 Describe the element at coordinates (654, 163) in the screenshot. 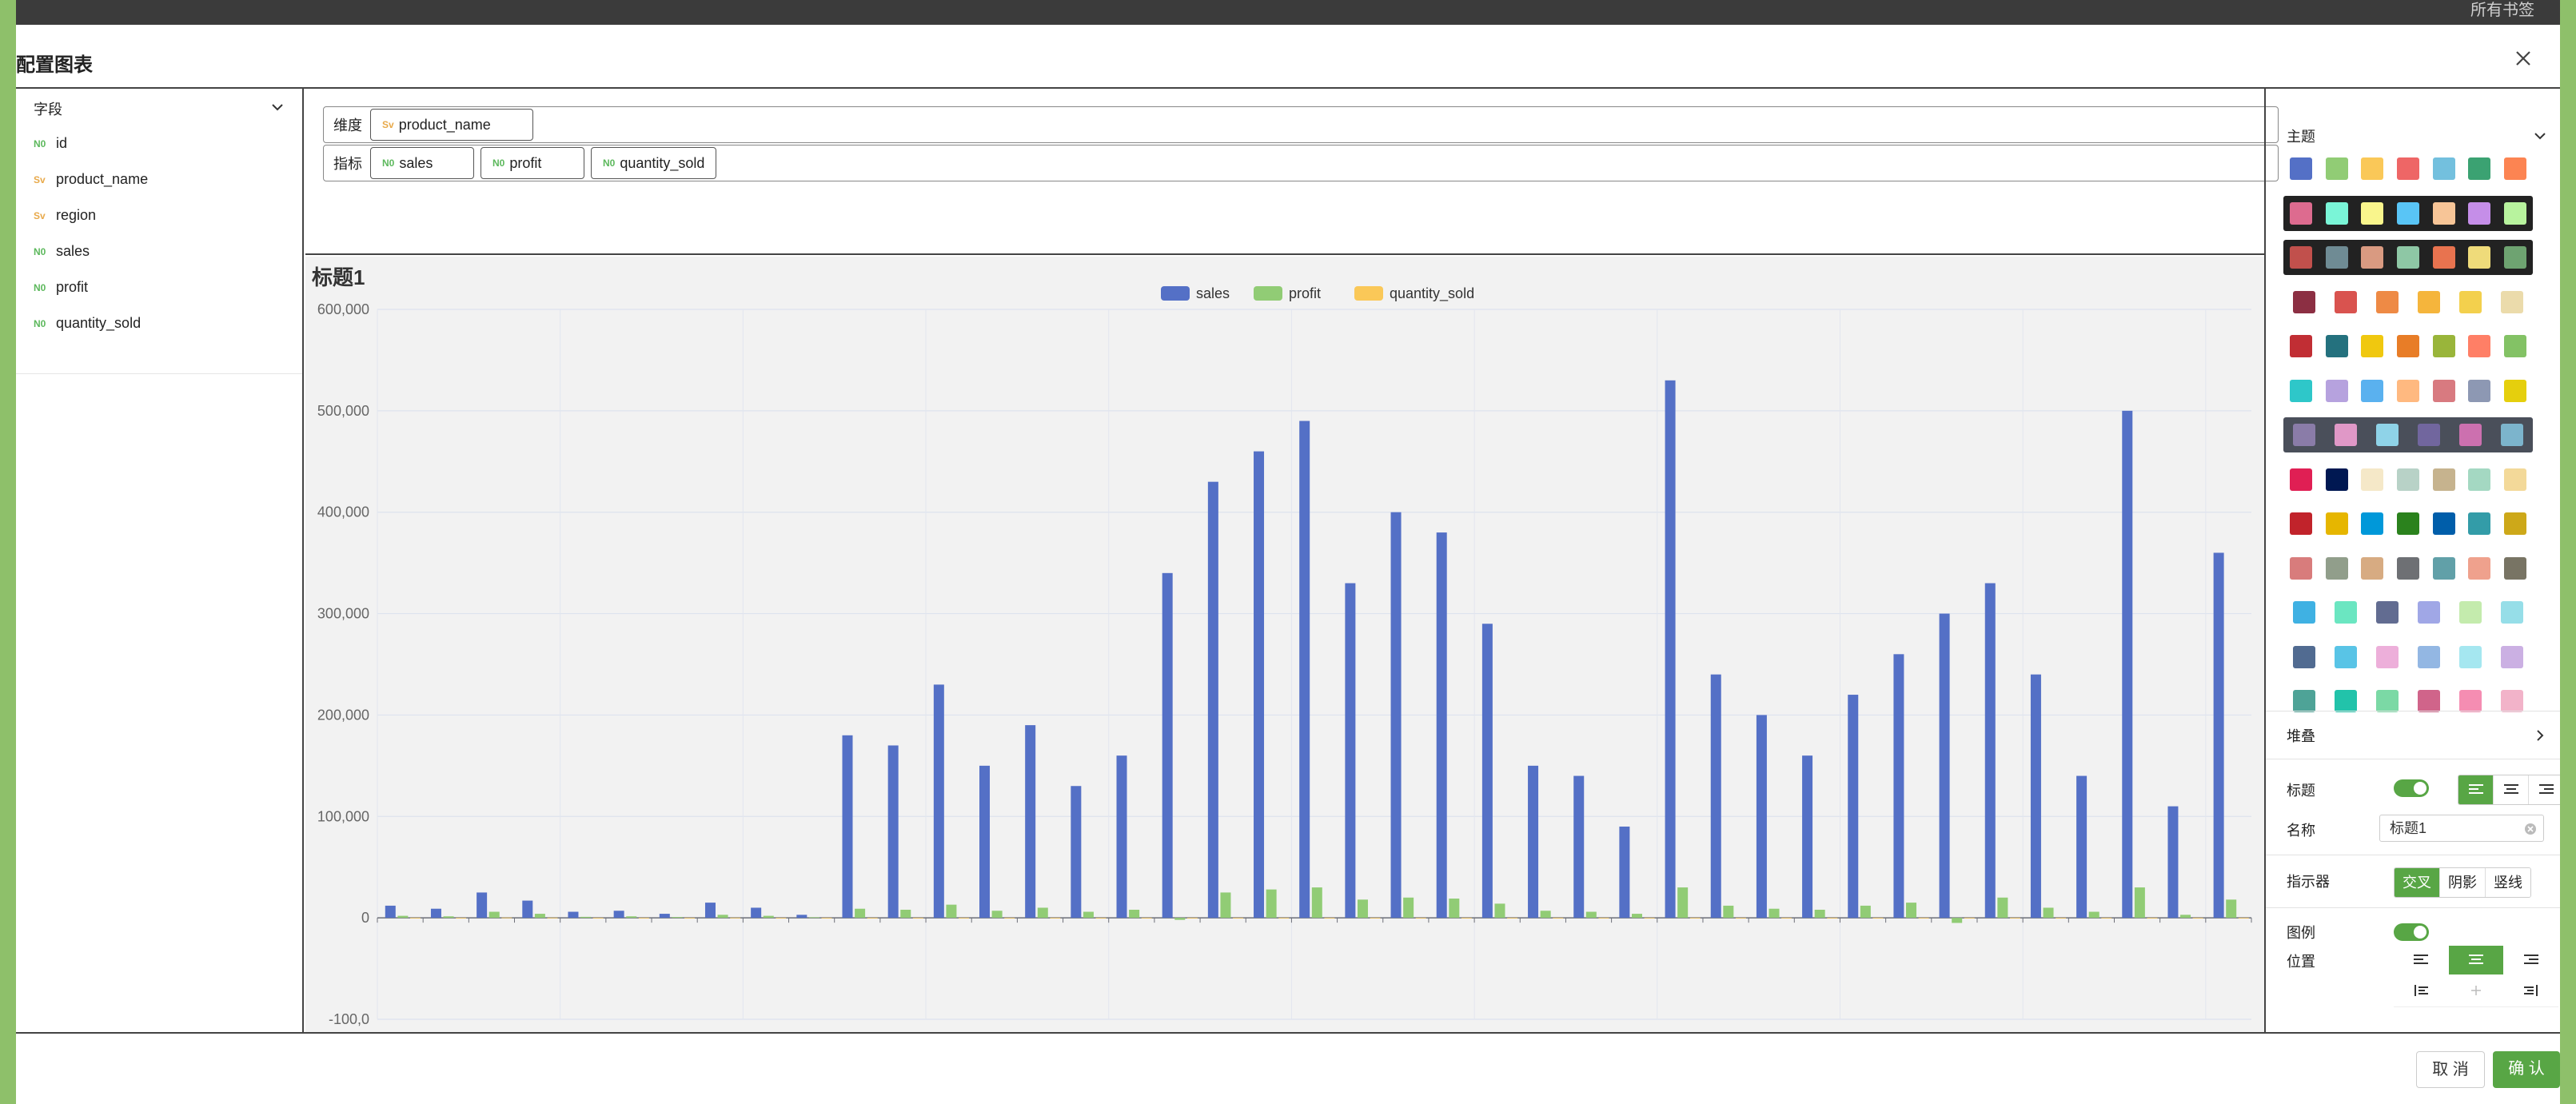

I see `field-chip-quantity-sold: N0 quantity_sold` at that location.